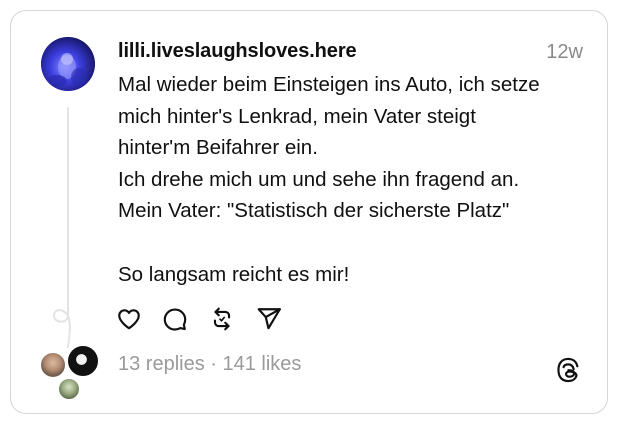  I want to click on author-avatar, so click(68, 64).